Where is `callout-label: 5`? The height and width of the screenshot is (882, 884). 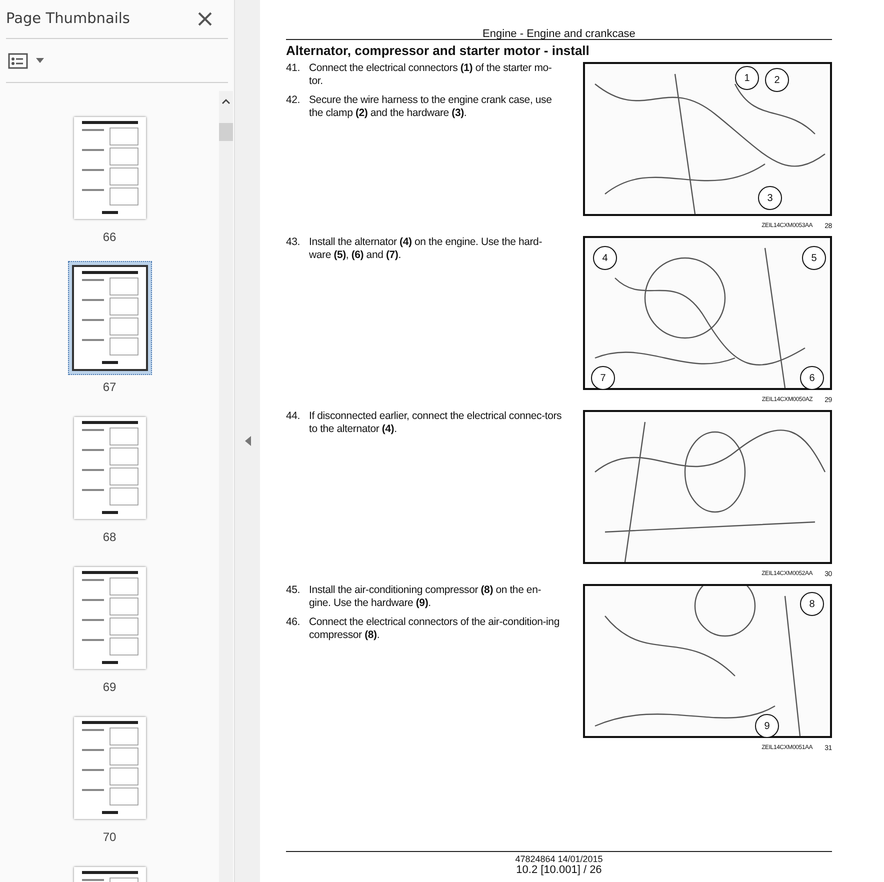
callout-label: 5 is located at coordinates (814, 258).